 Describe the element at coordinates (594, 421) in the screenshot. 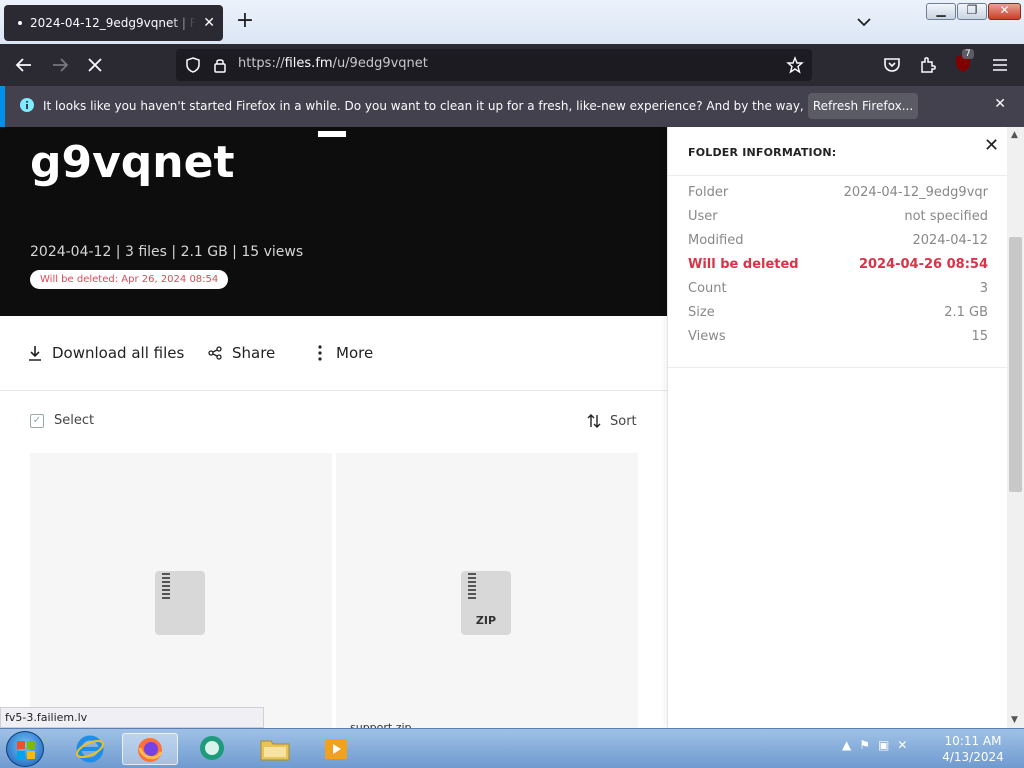

I see `sort-icon` at that location.